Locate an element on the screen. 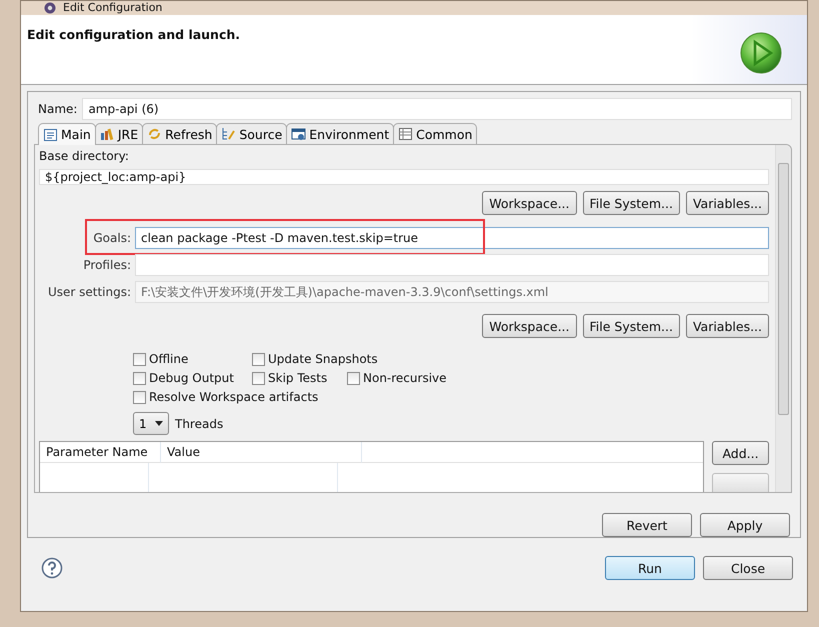  user-settings-label: User settings: is located at coordinates (88, 292).